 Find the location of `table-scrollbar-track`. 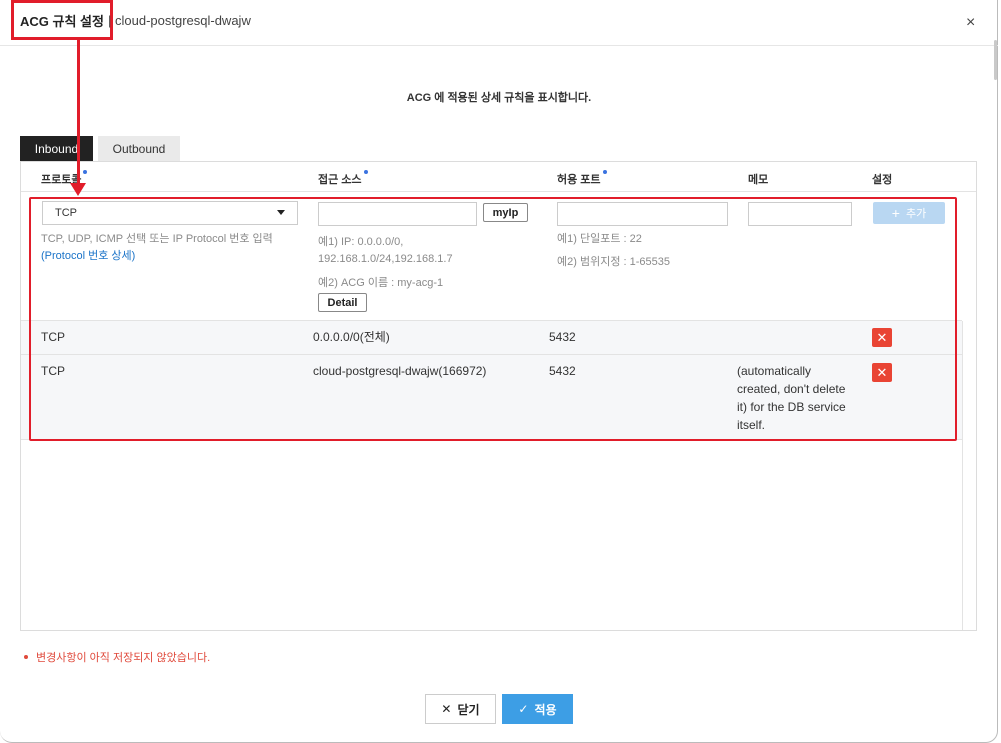

table-scrollbar-track is located at coordinates (962, 475).